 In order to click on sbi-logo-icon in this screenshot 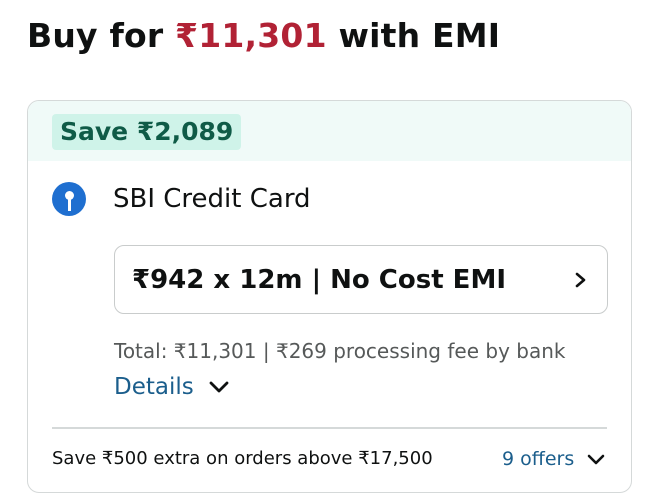, I will do `click(69, 199)`.